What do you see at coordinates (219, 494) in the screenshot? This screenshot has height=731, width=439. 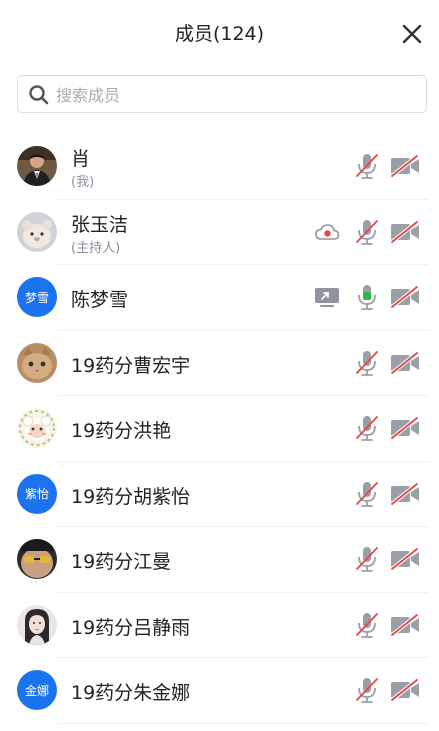 I see `member-row: 紫怡 19药分胡紫怡` at bounding box center [219, 494].